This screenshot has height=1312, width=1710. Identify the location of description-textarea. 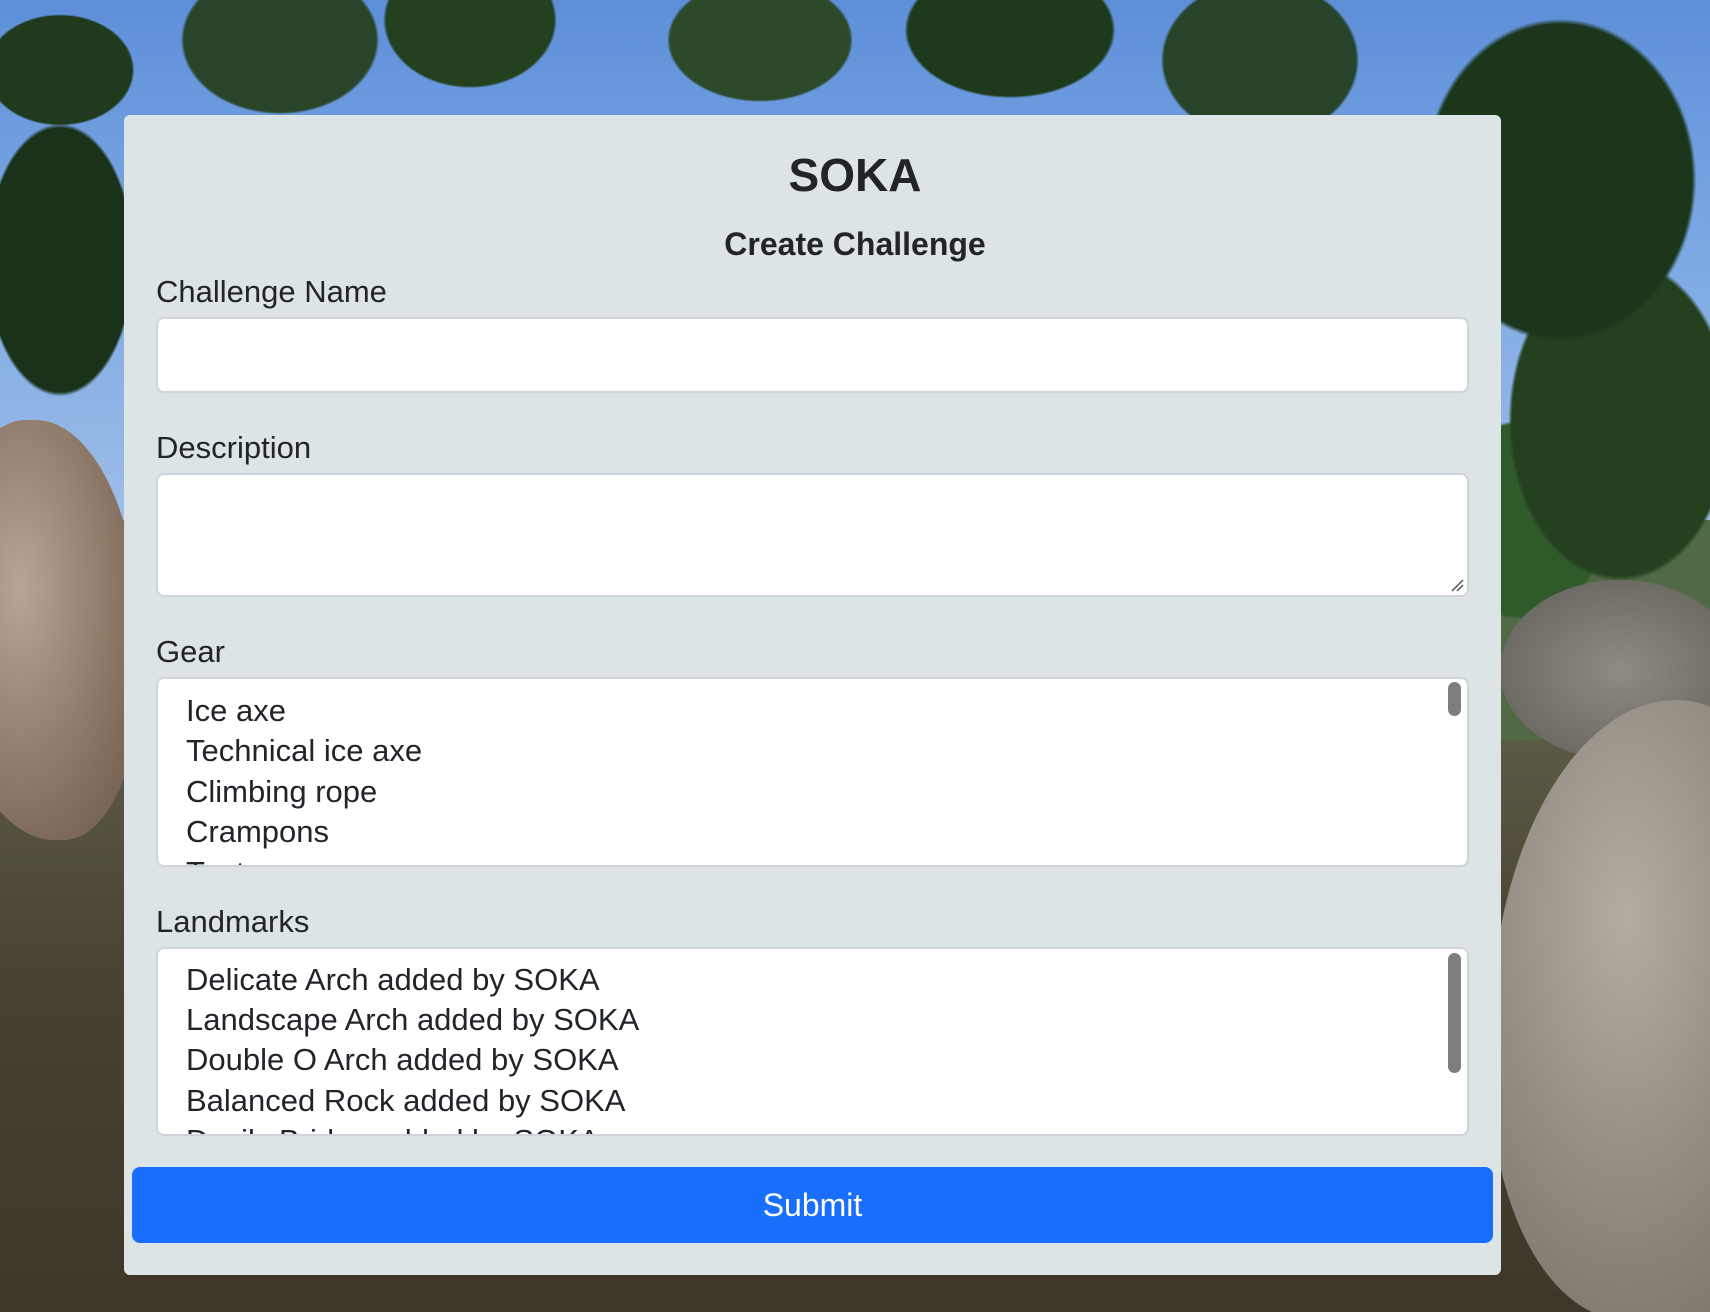
(812, 535).